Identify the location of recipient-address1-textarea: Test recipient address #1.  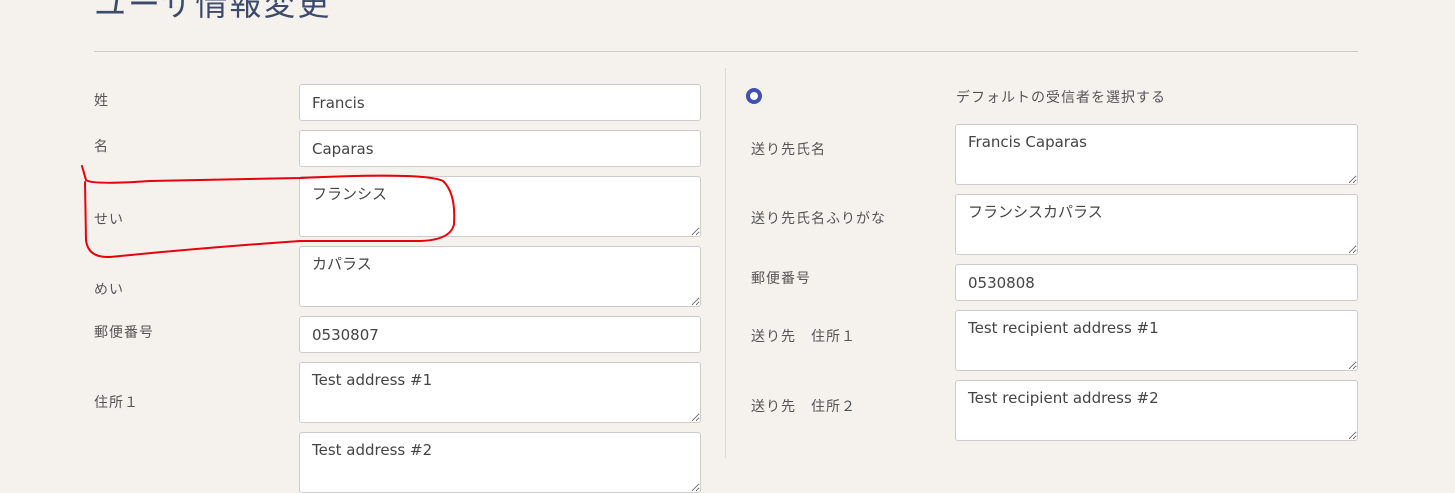
(1156, 340).